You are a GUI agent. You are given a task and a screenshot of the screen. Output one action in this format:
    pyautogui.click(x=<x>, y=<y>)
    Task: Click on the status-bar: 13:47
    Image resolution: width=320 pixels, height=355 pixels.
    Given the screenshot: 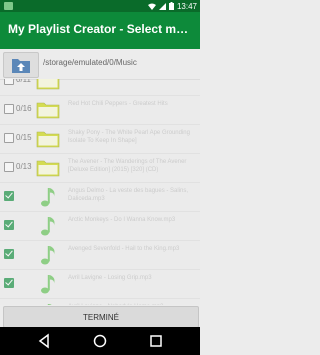 What is the action you would take?
    pyautogui.click(x=100, y=6)
    